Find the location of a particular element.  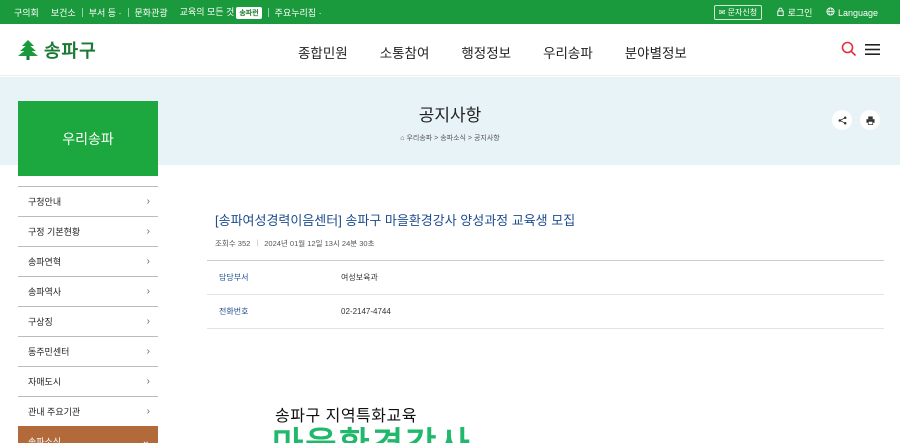

utility-actions: ✉ 문자신청 로그인 Language is located at coordinates (806, 12).